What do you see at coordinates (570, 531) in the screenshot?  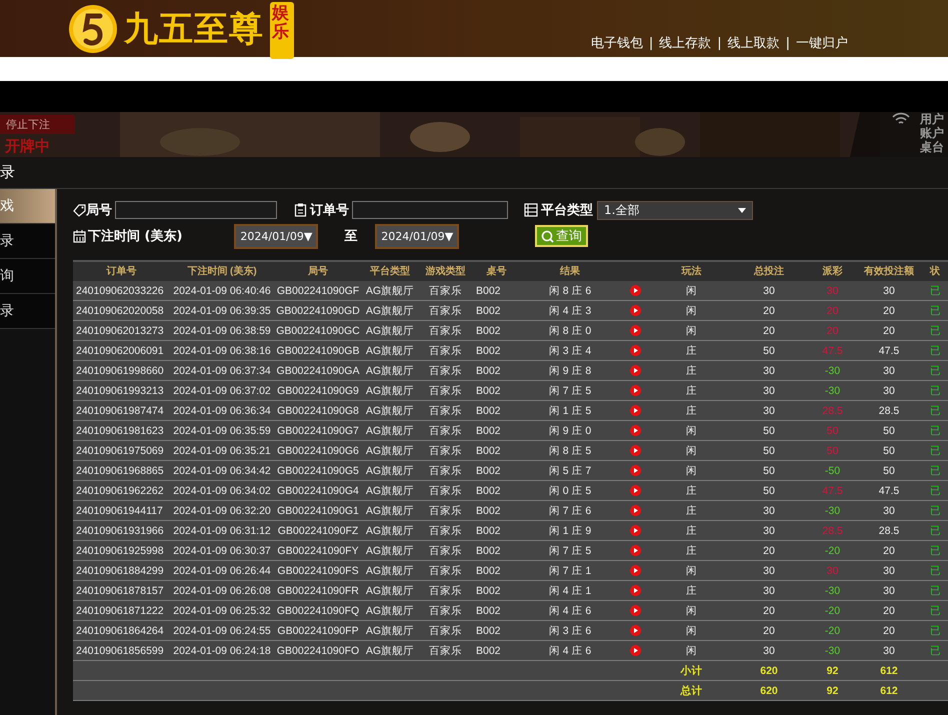 I see `table-cell: 闲 1 庄 9` at bounding box center [570, 531].